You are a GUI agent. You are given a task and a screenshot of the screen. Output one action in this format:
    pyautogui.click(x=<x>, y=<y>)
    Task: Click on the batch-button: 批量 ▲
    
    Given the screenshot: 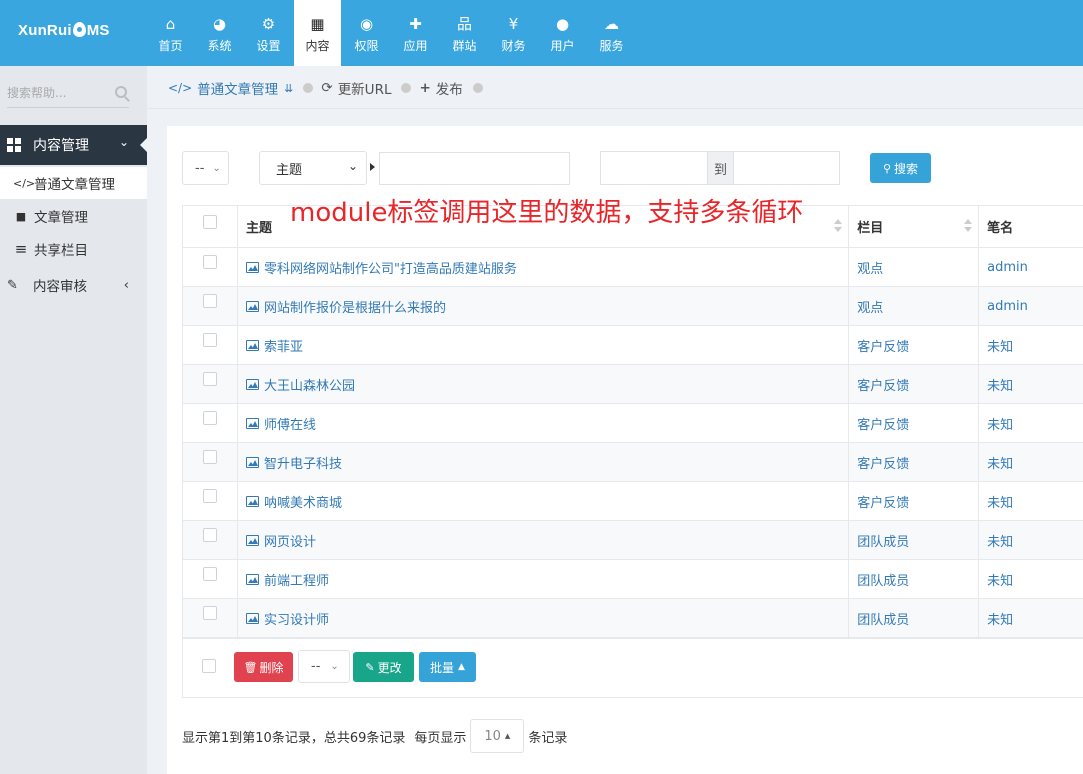 What is the action you would take?
    pyautogui.click(x=447, y=667)
    